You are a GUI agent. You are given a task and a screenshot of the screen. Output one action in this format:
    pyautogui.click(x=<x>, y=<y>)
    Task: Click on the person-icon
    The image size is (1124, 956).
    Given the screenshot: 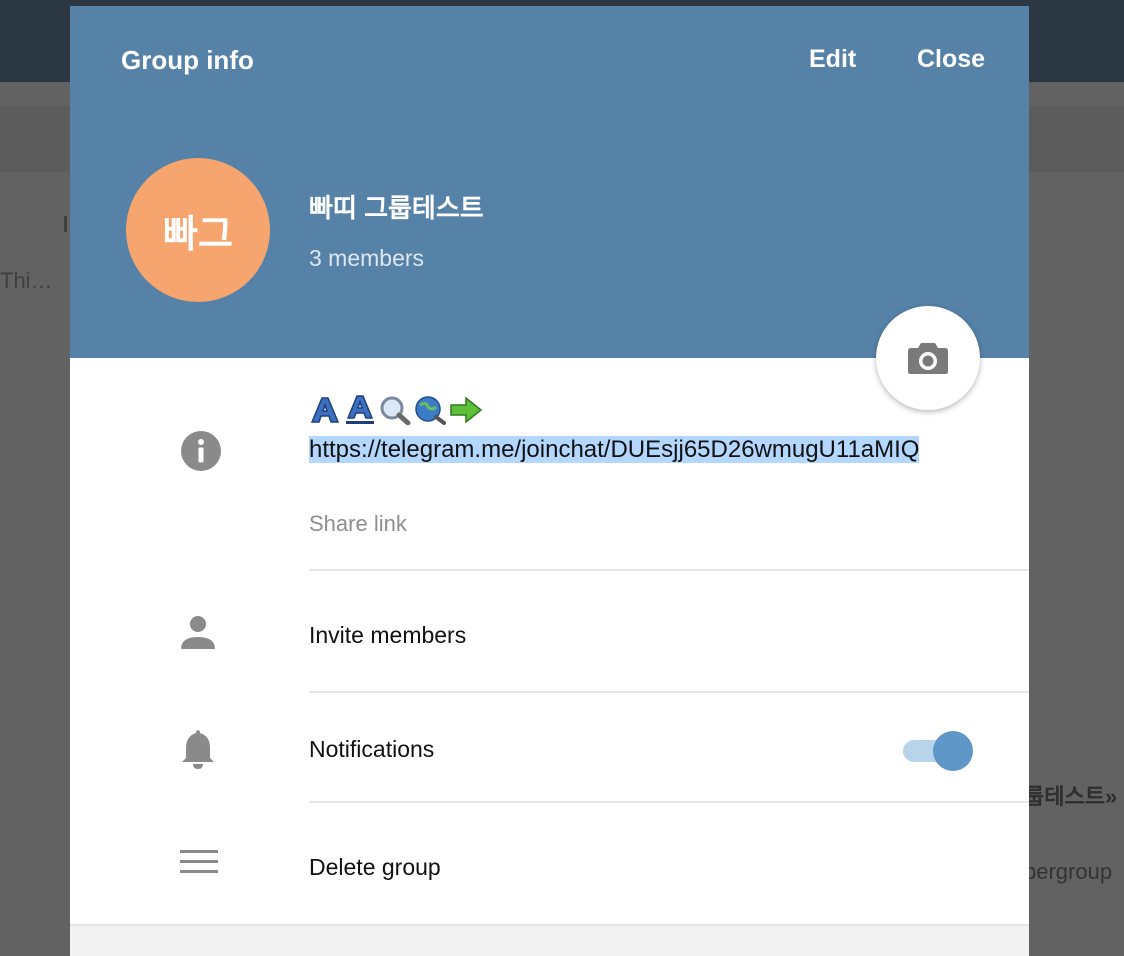 What is the action you would take?
    pyautogui.click(x=198, y=633)
    